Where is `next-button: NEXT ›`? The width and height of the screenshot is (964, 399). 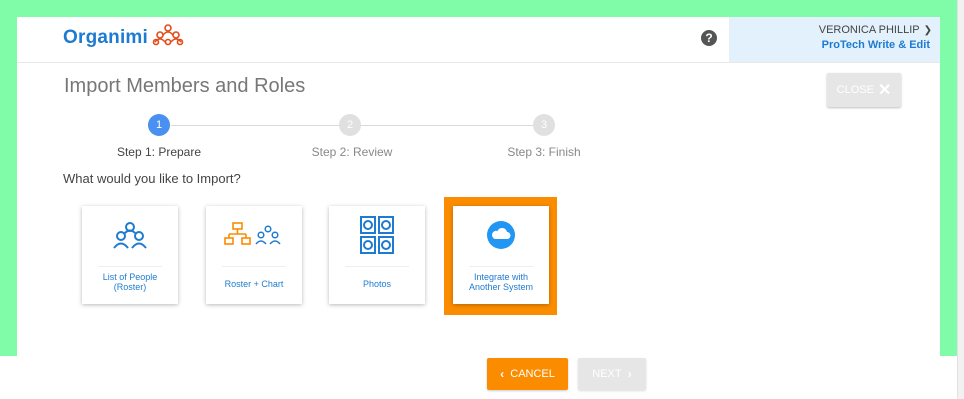 next-button: NEXT › is located at coordinates (612, 374).